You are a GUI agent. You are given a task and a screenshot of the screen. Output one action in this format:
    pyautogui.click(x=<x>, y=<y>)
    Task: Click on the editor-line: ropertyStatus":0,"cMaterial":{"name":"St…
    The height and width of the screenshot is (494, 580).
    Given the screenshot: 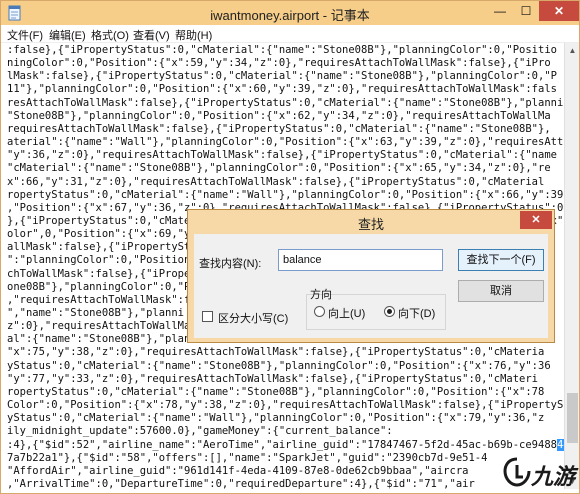 What is the action you would take?
    pyautogui.click(x=276, y=391)
    